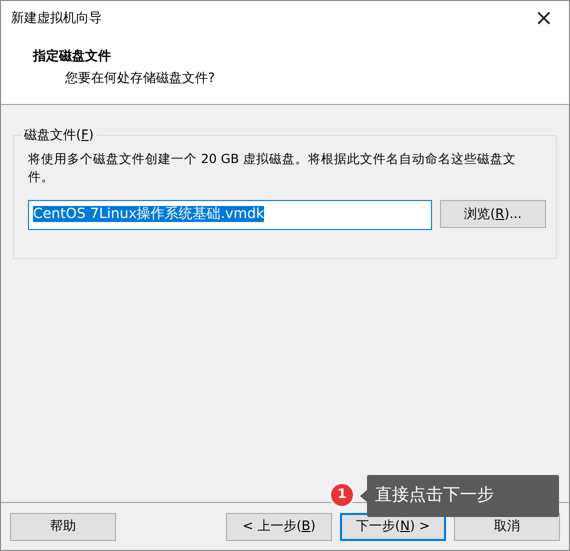  Describe the element at coordinates (72, 57) in the screenshot. I see `page-heading: 指定磁盘文件` at that location.